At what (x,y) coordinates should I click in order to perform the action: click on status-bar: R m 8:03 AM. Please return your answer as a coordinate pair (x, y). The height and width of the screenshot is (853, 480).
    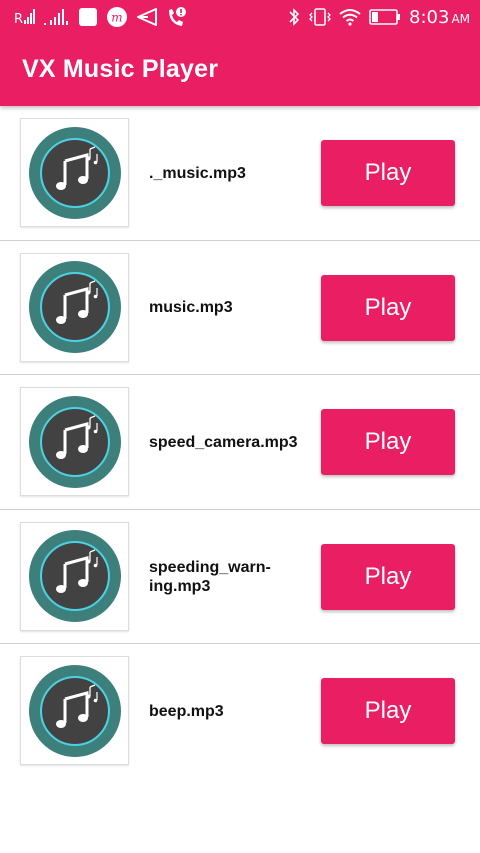
    Looking at the image, I should click on (240, 17).